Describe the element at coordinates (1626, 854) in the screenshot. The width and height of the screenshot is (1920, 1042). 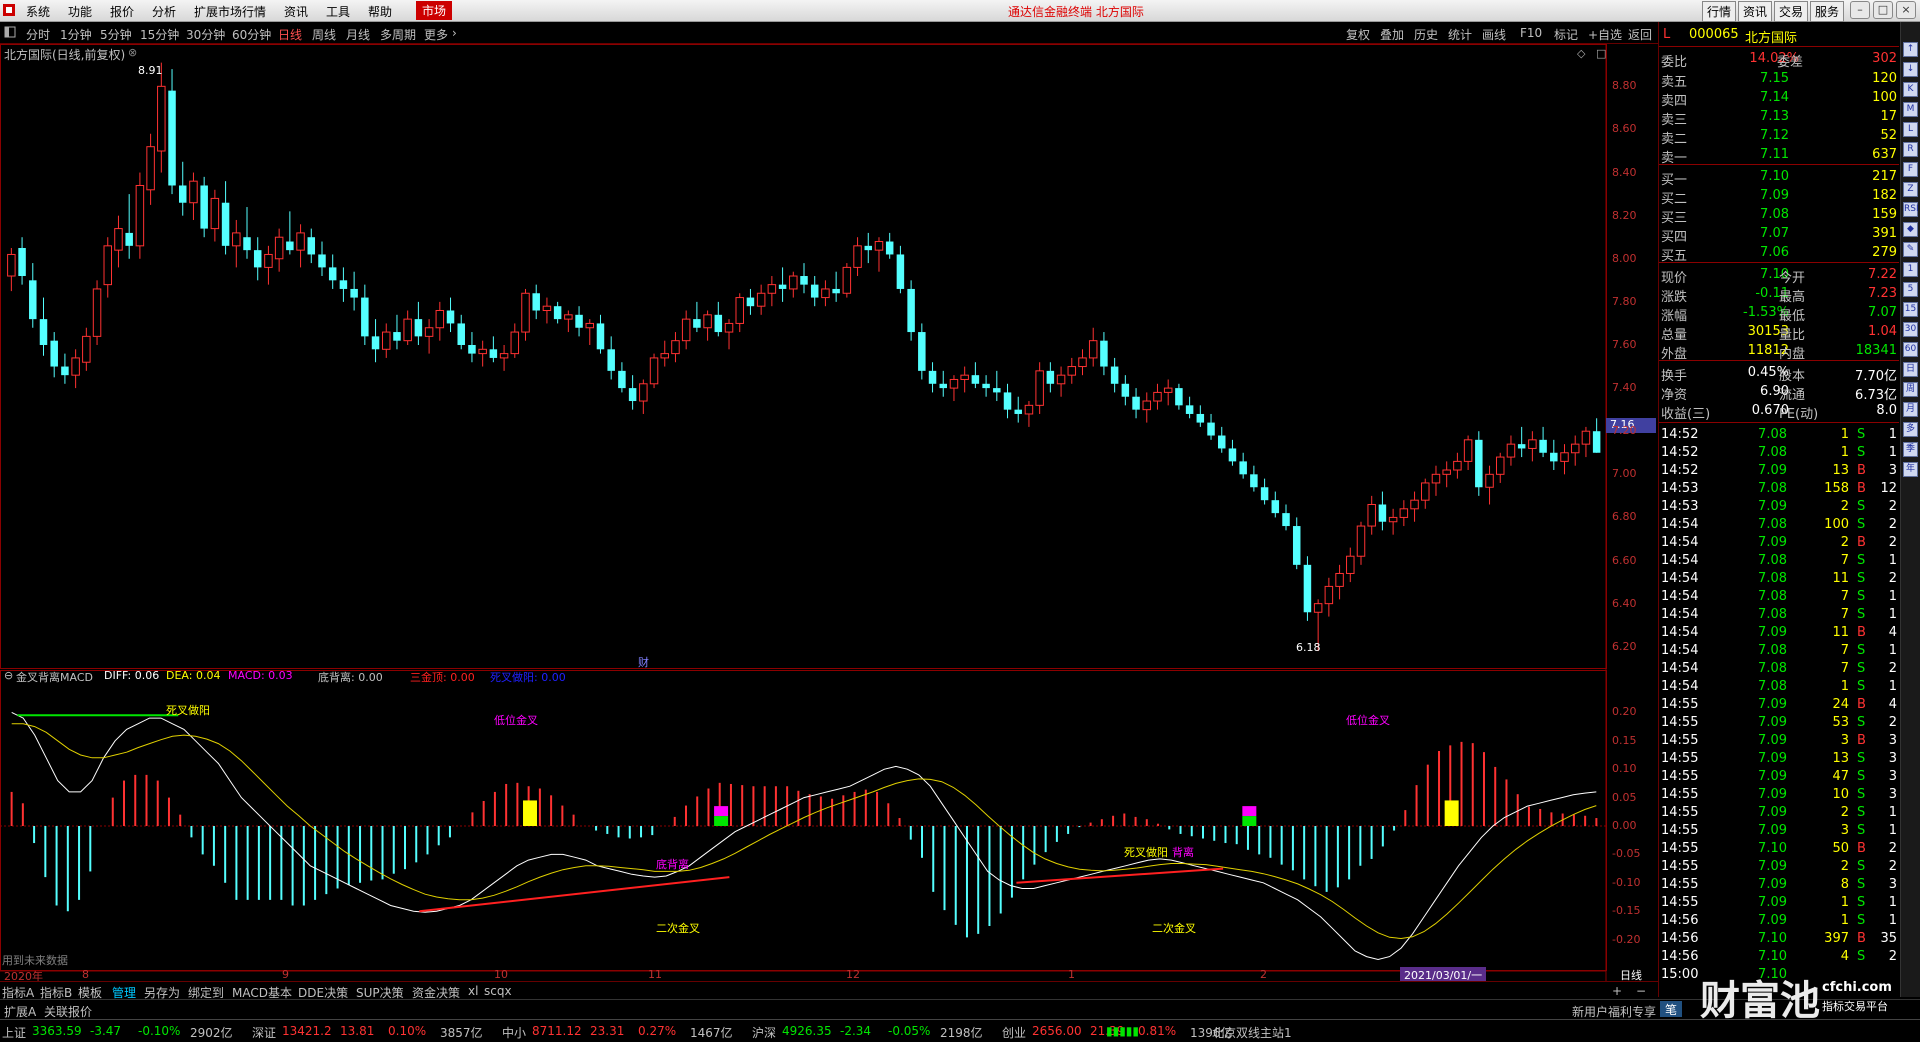
I see `macd-tick-label: -0.05` at that location.